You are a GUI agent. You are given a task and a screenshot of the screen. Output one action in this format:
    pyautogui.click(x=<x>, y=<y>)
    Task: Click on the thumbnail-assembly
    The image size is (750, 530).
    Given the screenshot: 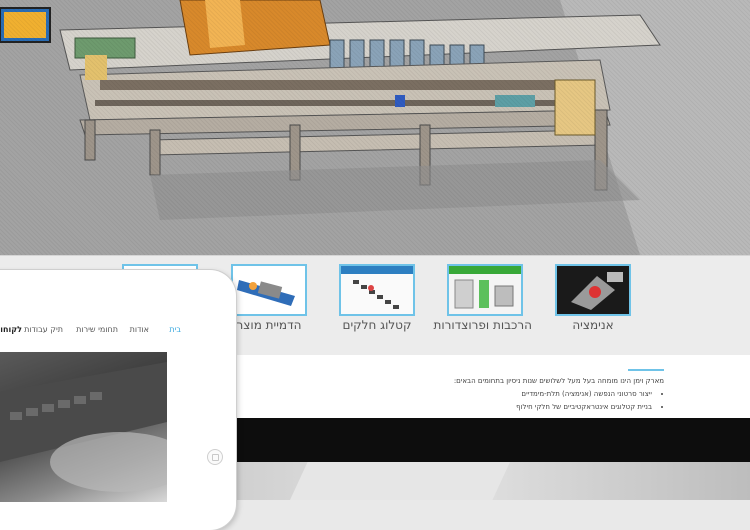 What is the action you would take?
    pyautogui.click(x=485, y=290)
    